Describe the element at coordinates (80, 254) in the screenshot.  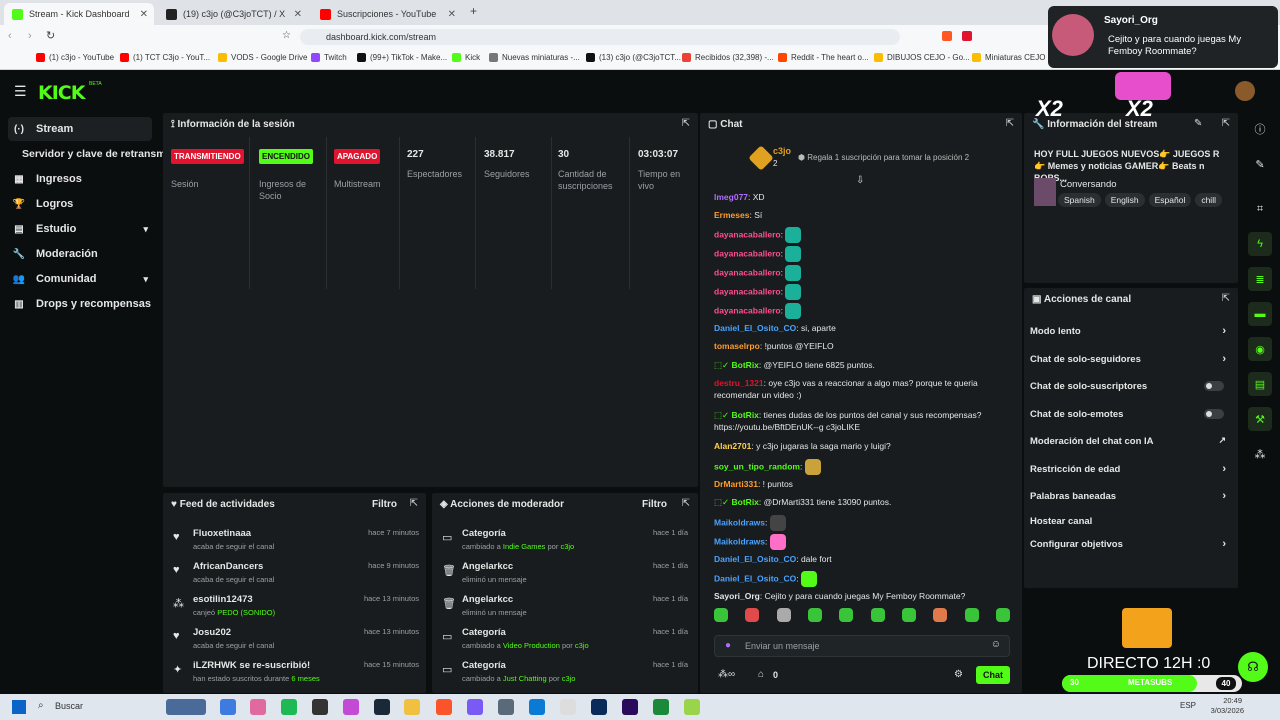
I see `sidebar-item-moderacion: 🔧 Moderación` at that location.